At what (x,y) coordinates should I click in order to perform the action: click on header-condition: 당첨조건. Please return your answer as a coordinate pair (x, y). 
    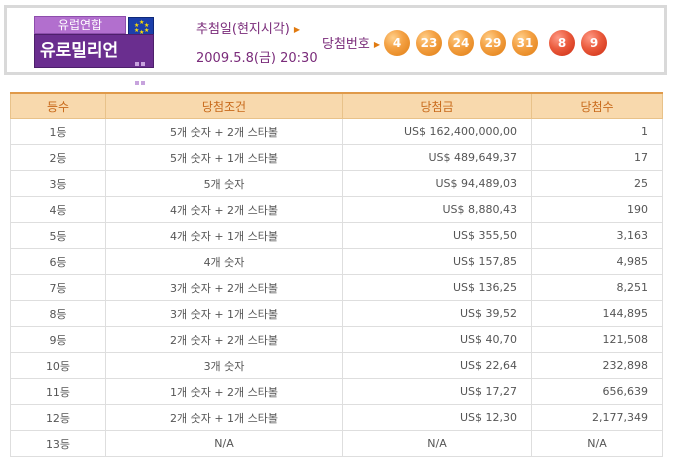
    Looking at the image, I should click on (224, 105).